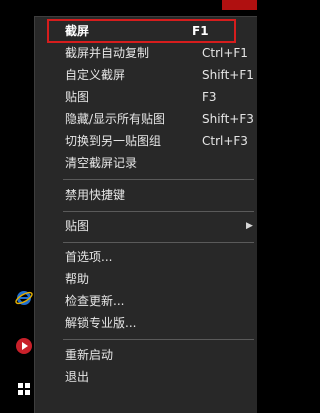 The image size is (320, 413). Describe the element at coordinates (150, 226) in the screenshot. I see `menu-item-paste-submenu: 贴图 ▶` at that location.